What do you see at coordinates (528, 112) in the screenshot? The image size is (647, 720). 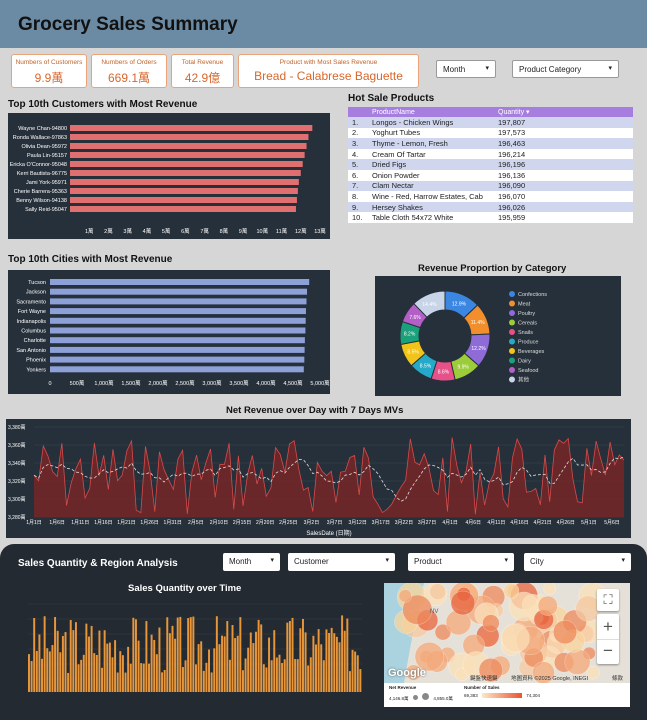 I see `sort-down-icon: ▾` at bounding box center [528, 112].